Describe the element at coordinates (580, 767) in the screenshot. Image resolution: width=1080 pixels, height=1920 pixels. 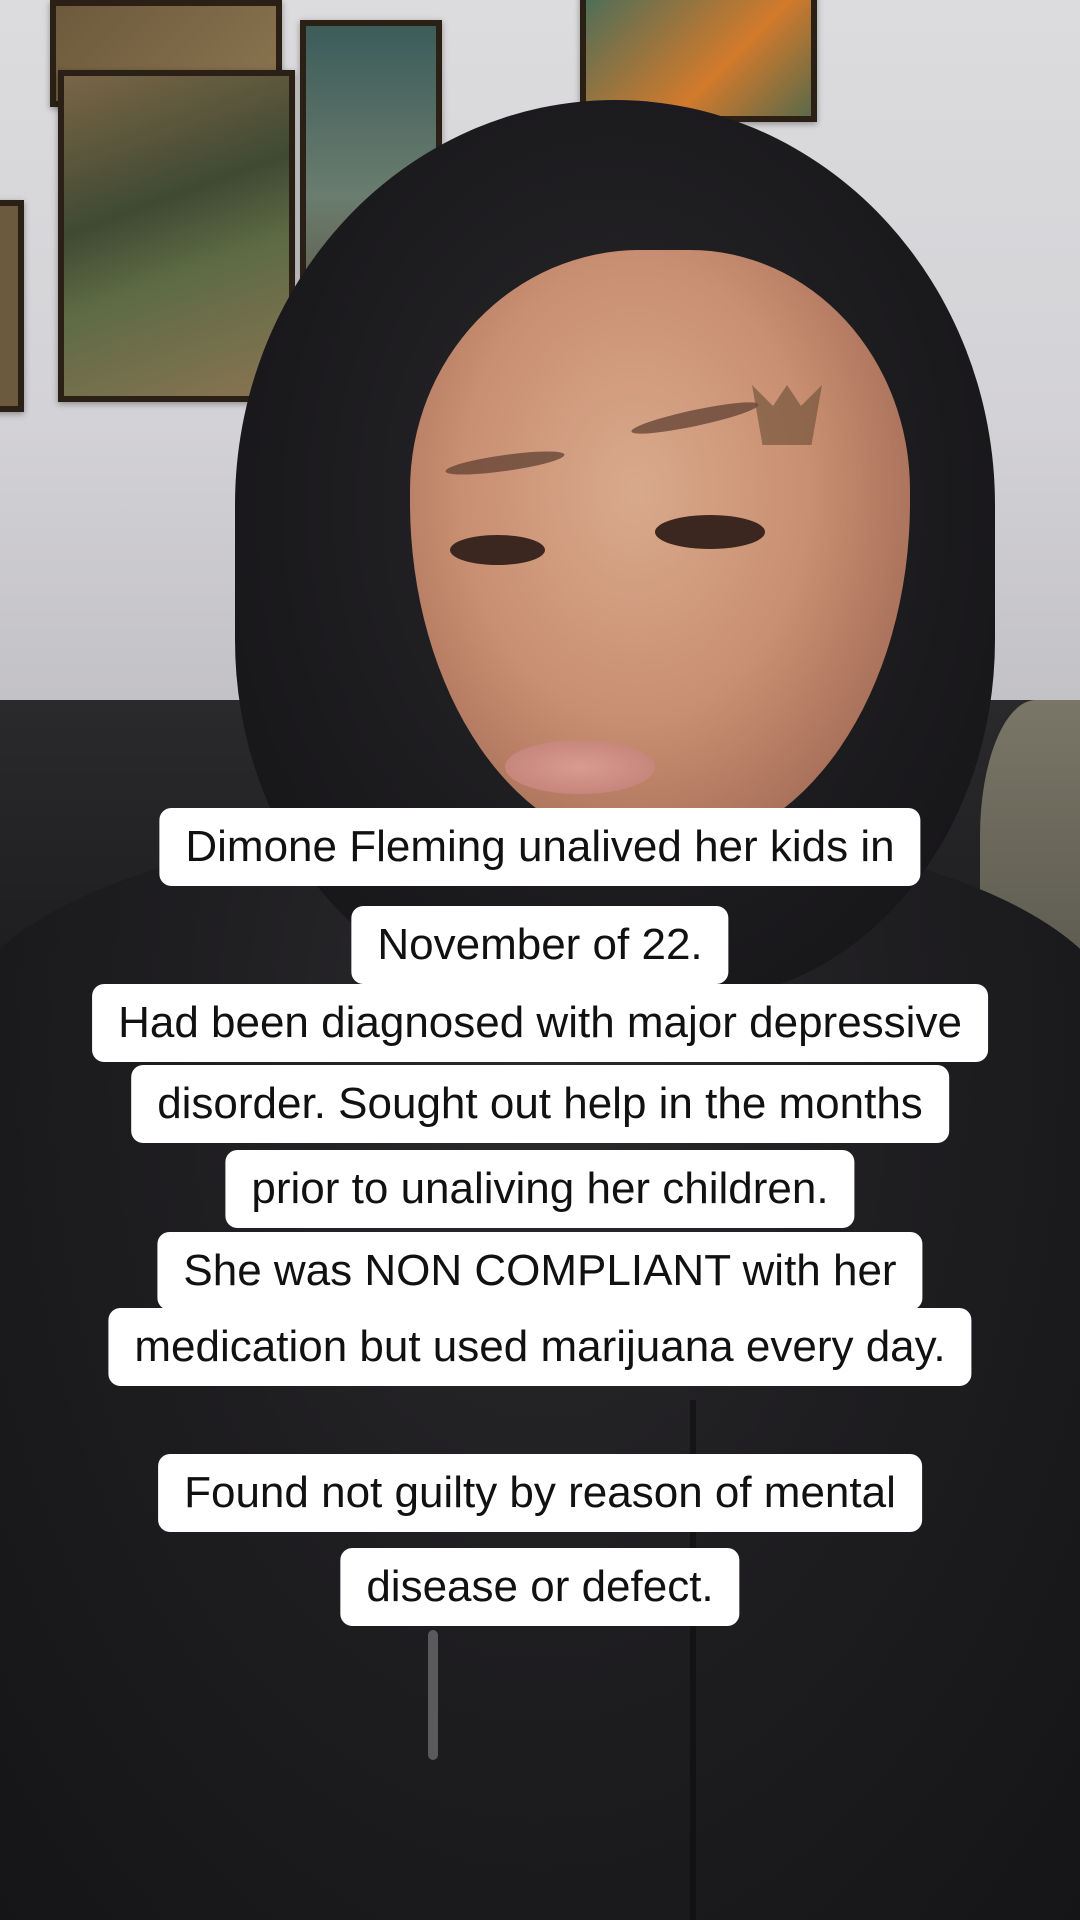
I see `lips` at that location.